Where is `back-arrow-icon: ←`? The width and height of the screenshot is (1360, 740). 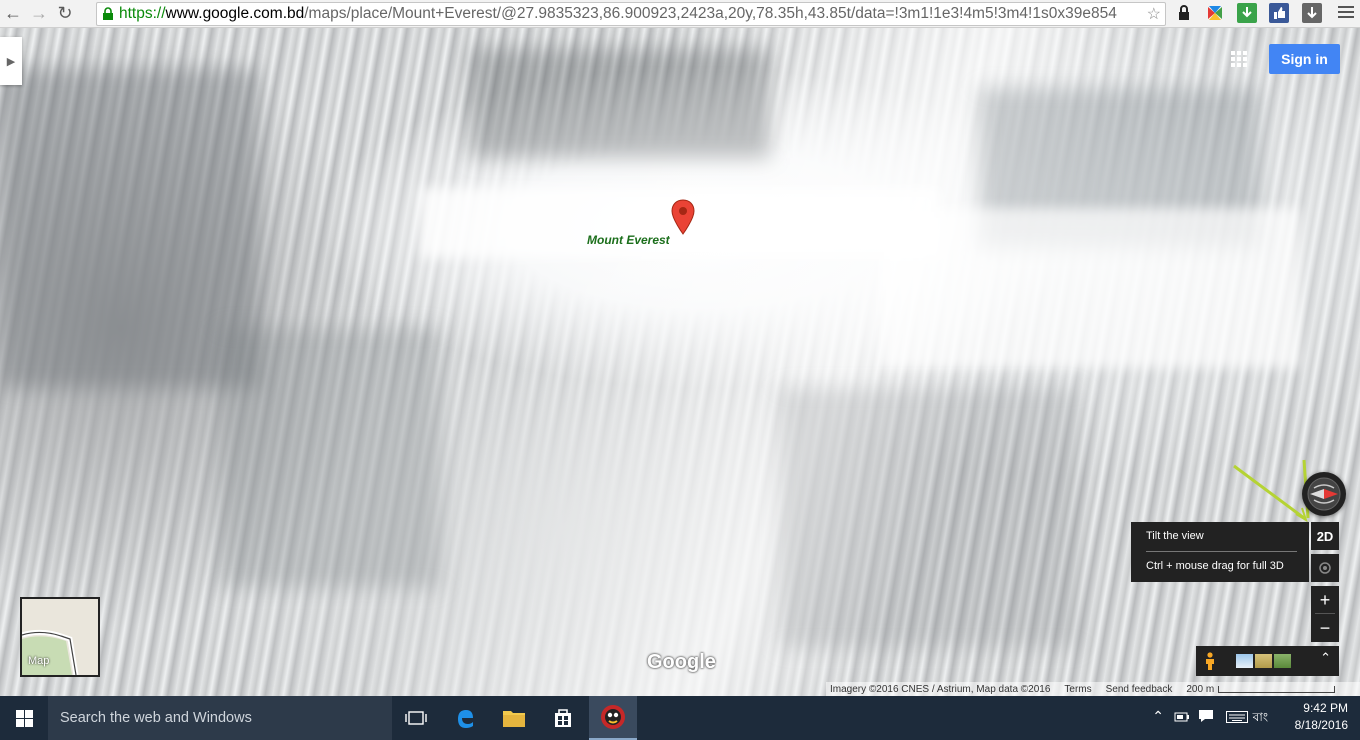
back-arrow-icon: ← is located at coordinates (13, 14).